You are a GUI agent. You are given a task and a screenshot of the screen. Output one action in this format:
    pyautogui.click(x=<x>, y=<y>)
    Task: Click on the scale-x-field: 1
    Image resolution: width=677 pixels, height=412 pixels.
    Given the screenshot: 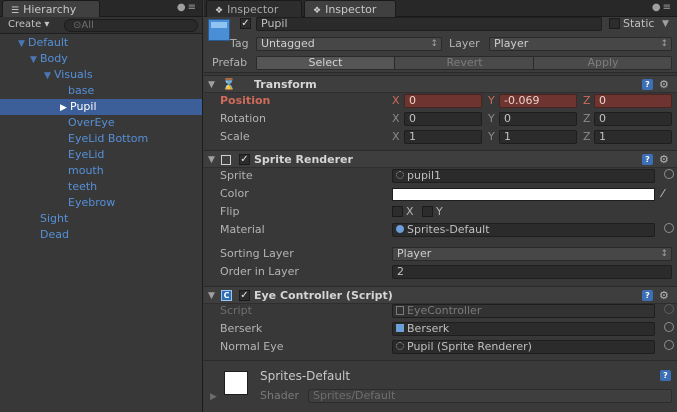 What is the action you would take?
    pyautogui.click(x=443, y=137)
    